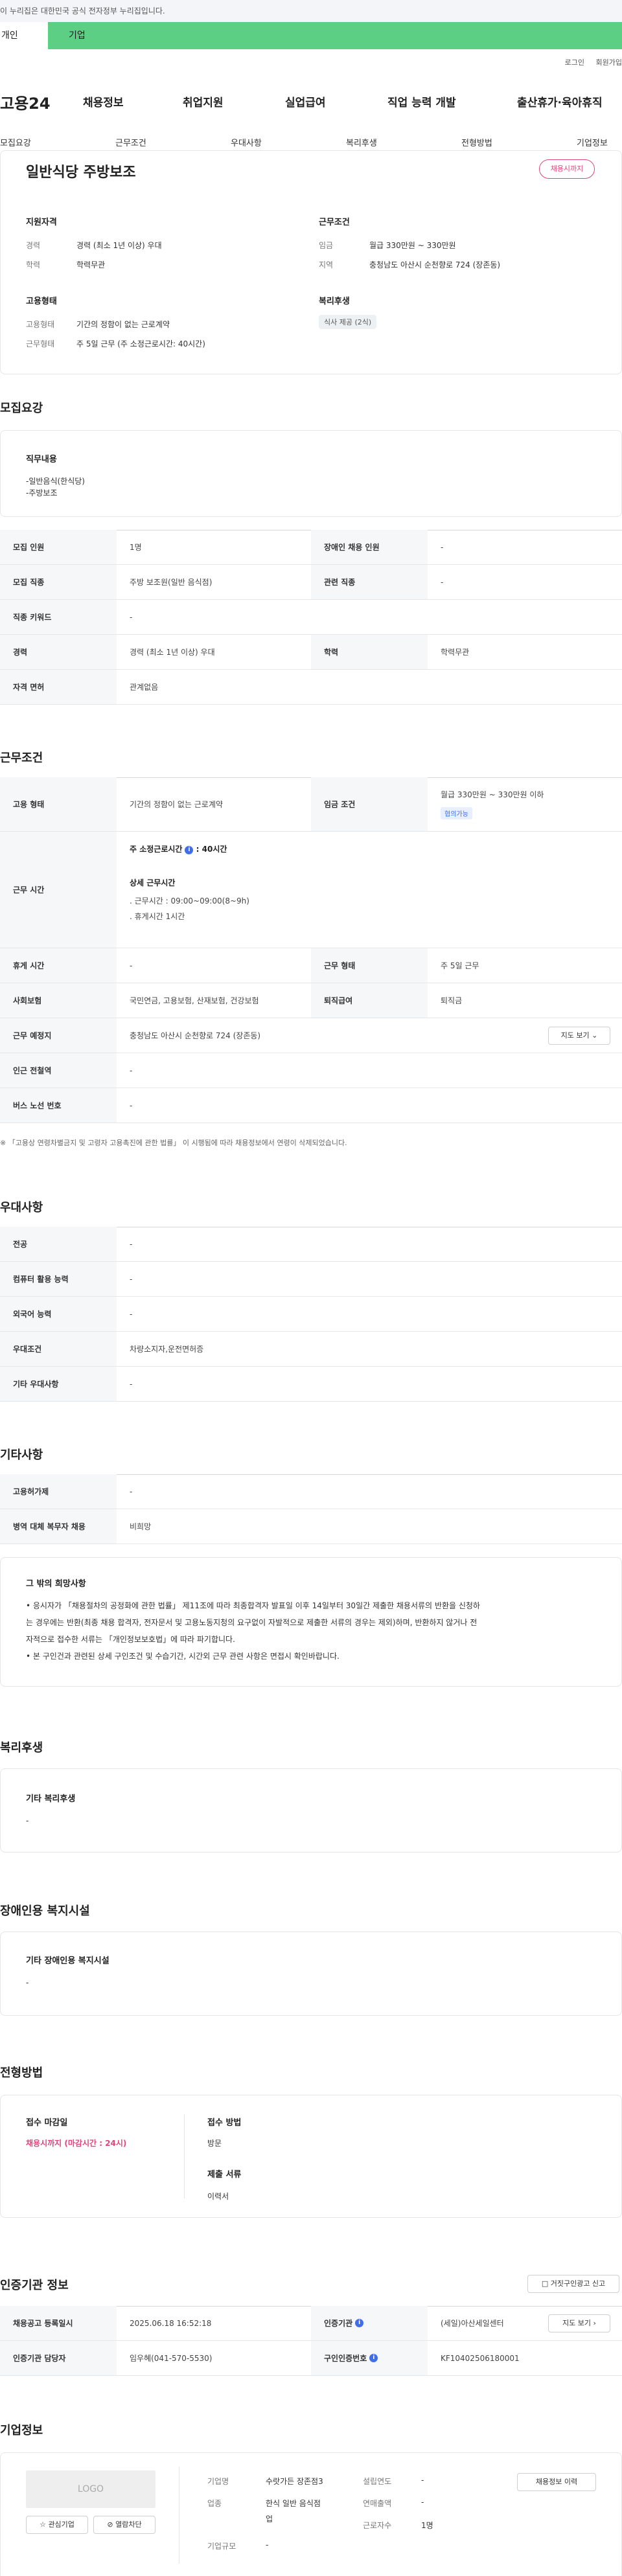 Image resolution: width=622 pixels, height=2576 pixels. I want to click on table-row: 경력 경력 (최소 1년 이상) 우대 학력 학력무관, so click(311, 652).